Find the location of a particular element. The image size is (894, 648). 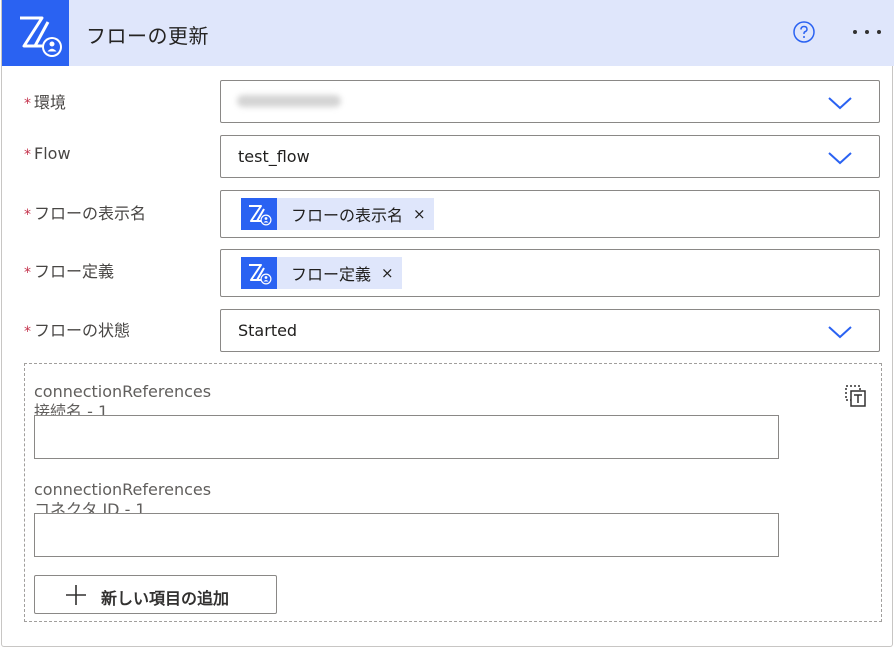

switch-to-text-input-icon is located at coordinates (856, 396).